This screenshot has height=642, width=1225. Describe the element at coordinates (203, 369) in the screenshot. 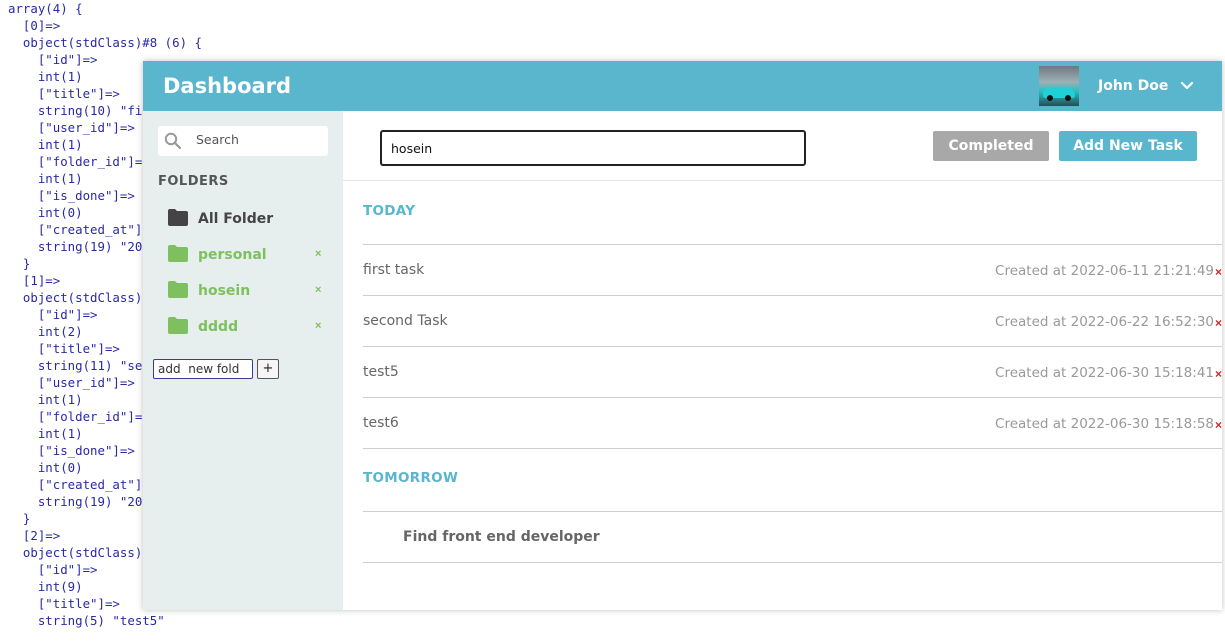

I see `new-folder-input` at that location.